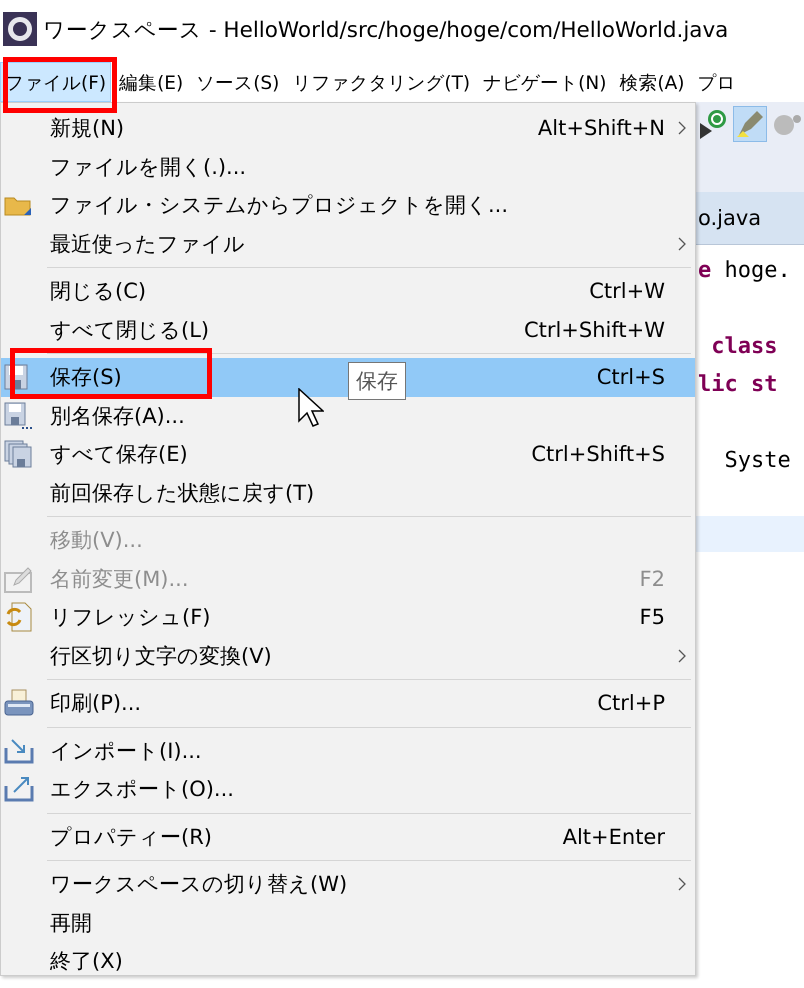  I want to click on menu-item: 最近使ったファイル, so click(348, 243).